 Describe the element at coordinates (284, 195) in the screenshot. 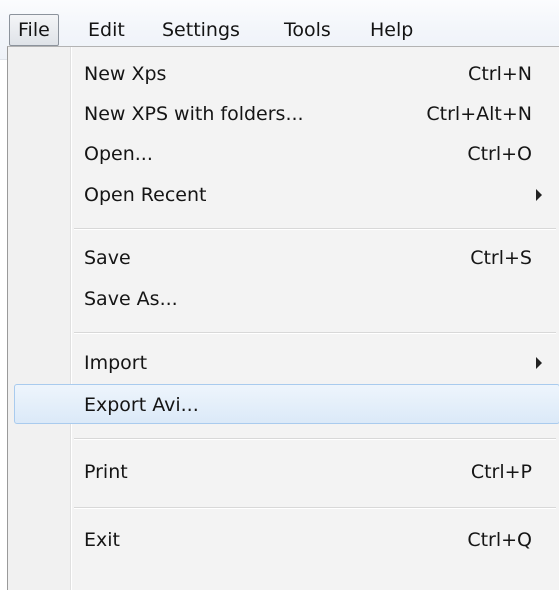

I see `menu-item-open-recent: Open Recent` at that location.